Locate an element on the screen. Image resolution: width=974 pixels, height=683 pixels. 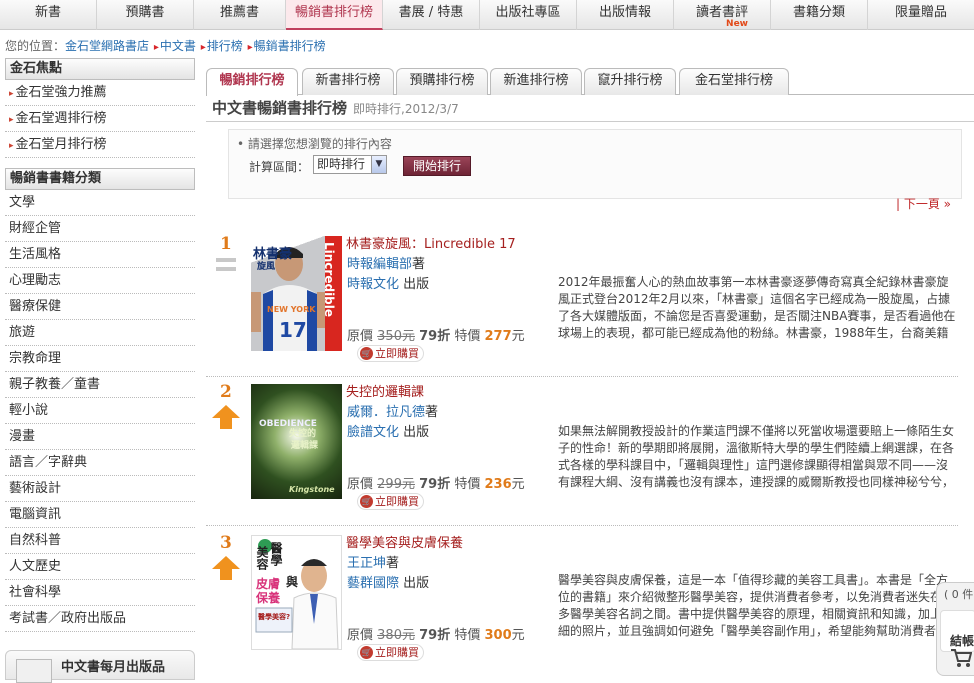
start-ranking-button: 開始排行 is located at coordinates (437, 166).